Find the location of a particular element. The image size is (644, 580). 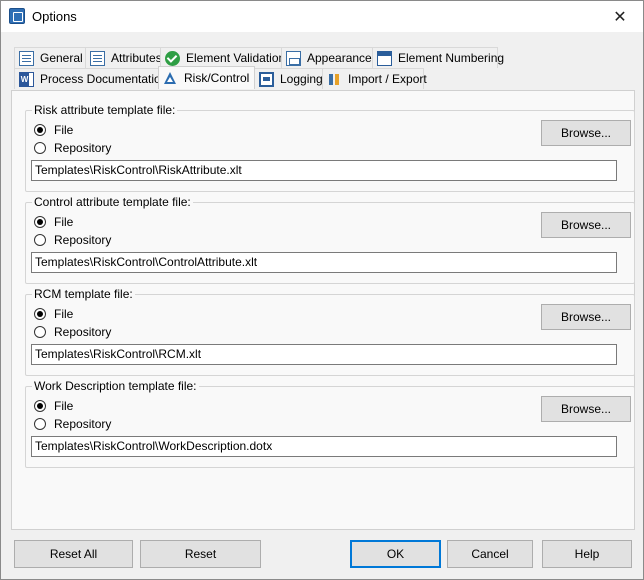

group-label: Control attribute template file: is located at coordinates (112, 202).